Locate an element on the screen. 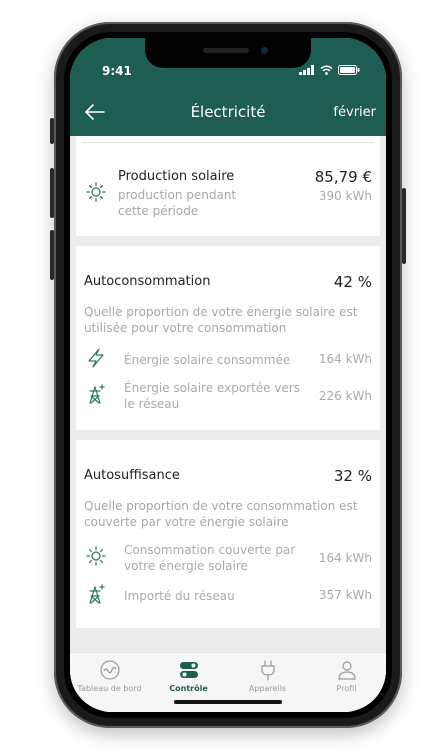 This screenshot has width=434, height=756. autoconsommation-item-value: 226 kWh is located at coordinates (345, 396).